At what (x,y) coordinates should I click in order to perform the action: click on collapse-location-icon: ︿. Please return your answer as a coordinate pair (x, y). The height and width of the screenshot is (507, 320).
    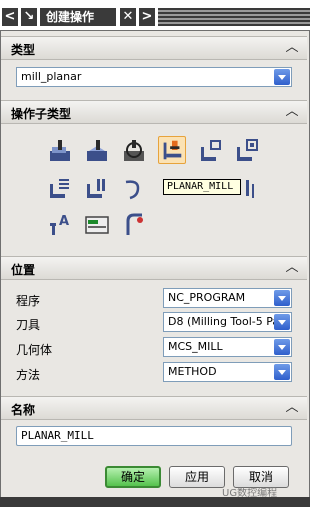
    Looking at the image, I should click on (292, 268).